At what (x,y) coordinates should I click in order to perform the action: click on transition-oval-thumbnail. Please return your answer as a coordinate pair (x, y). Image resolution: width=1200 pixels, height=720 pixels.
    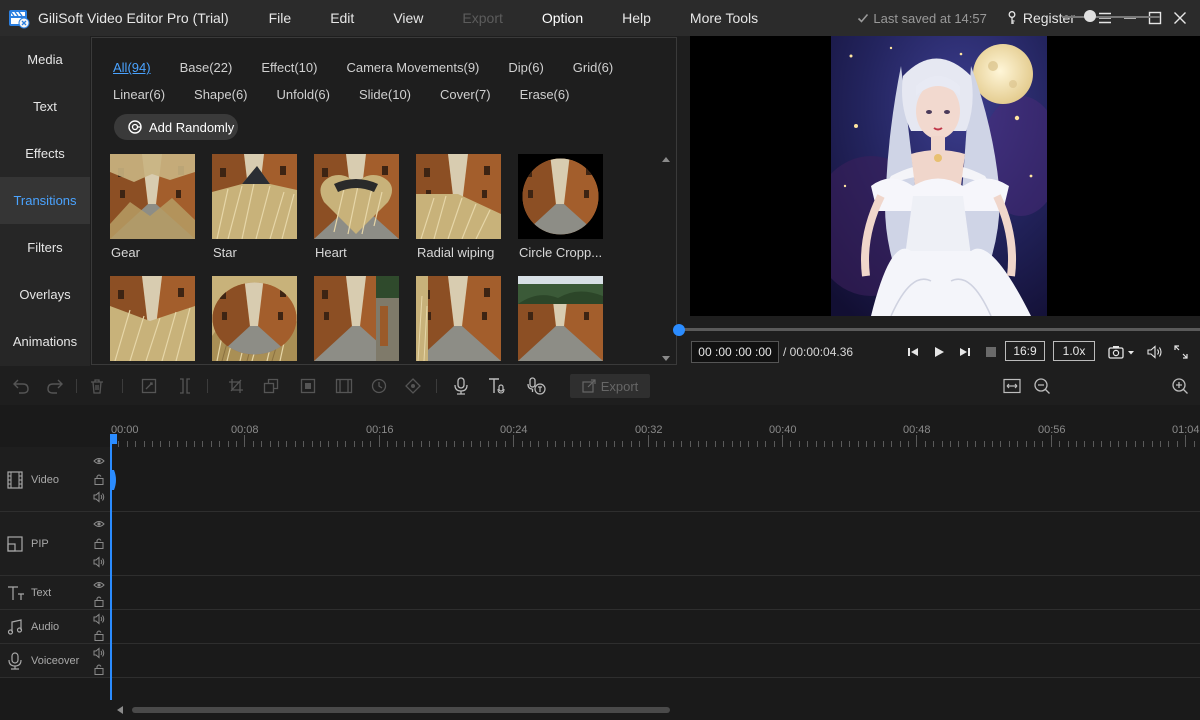
    Looking at the image, I should click on (254, 318).